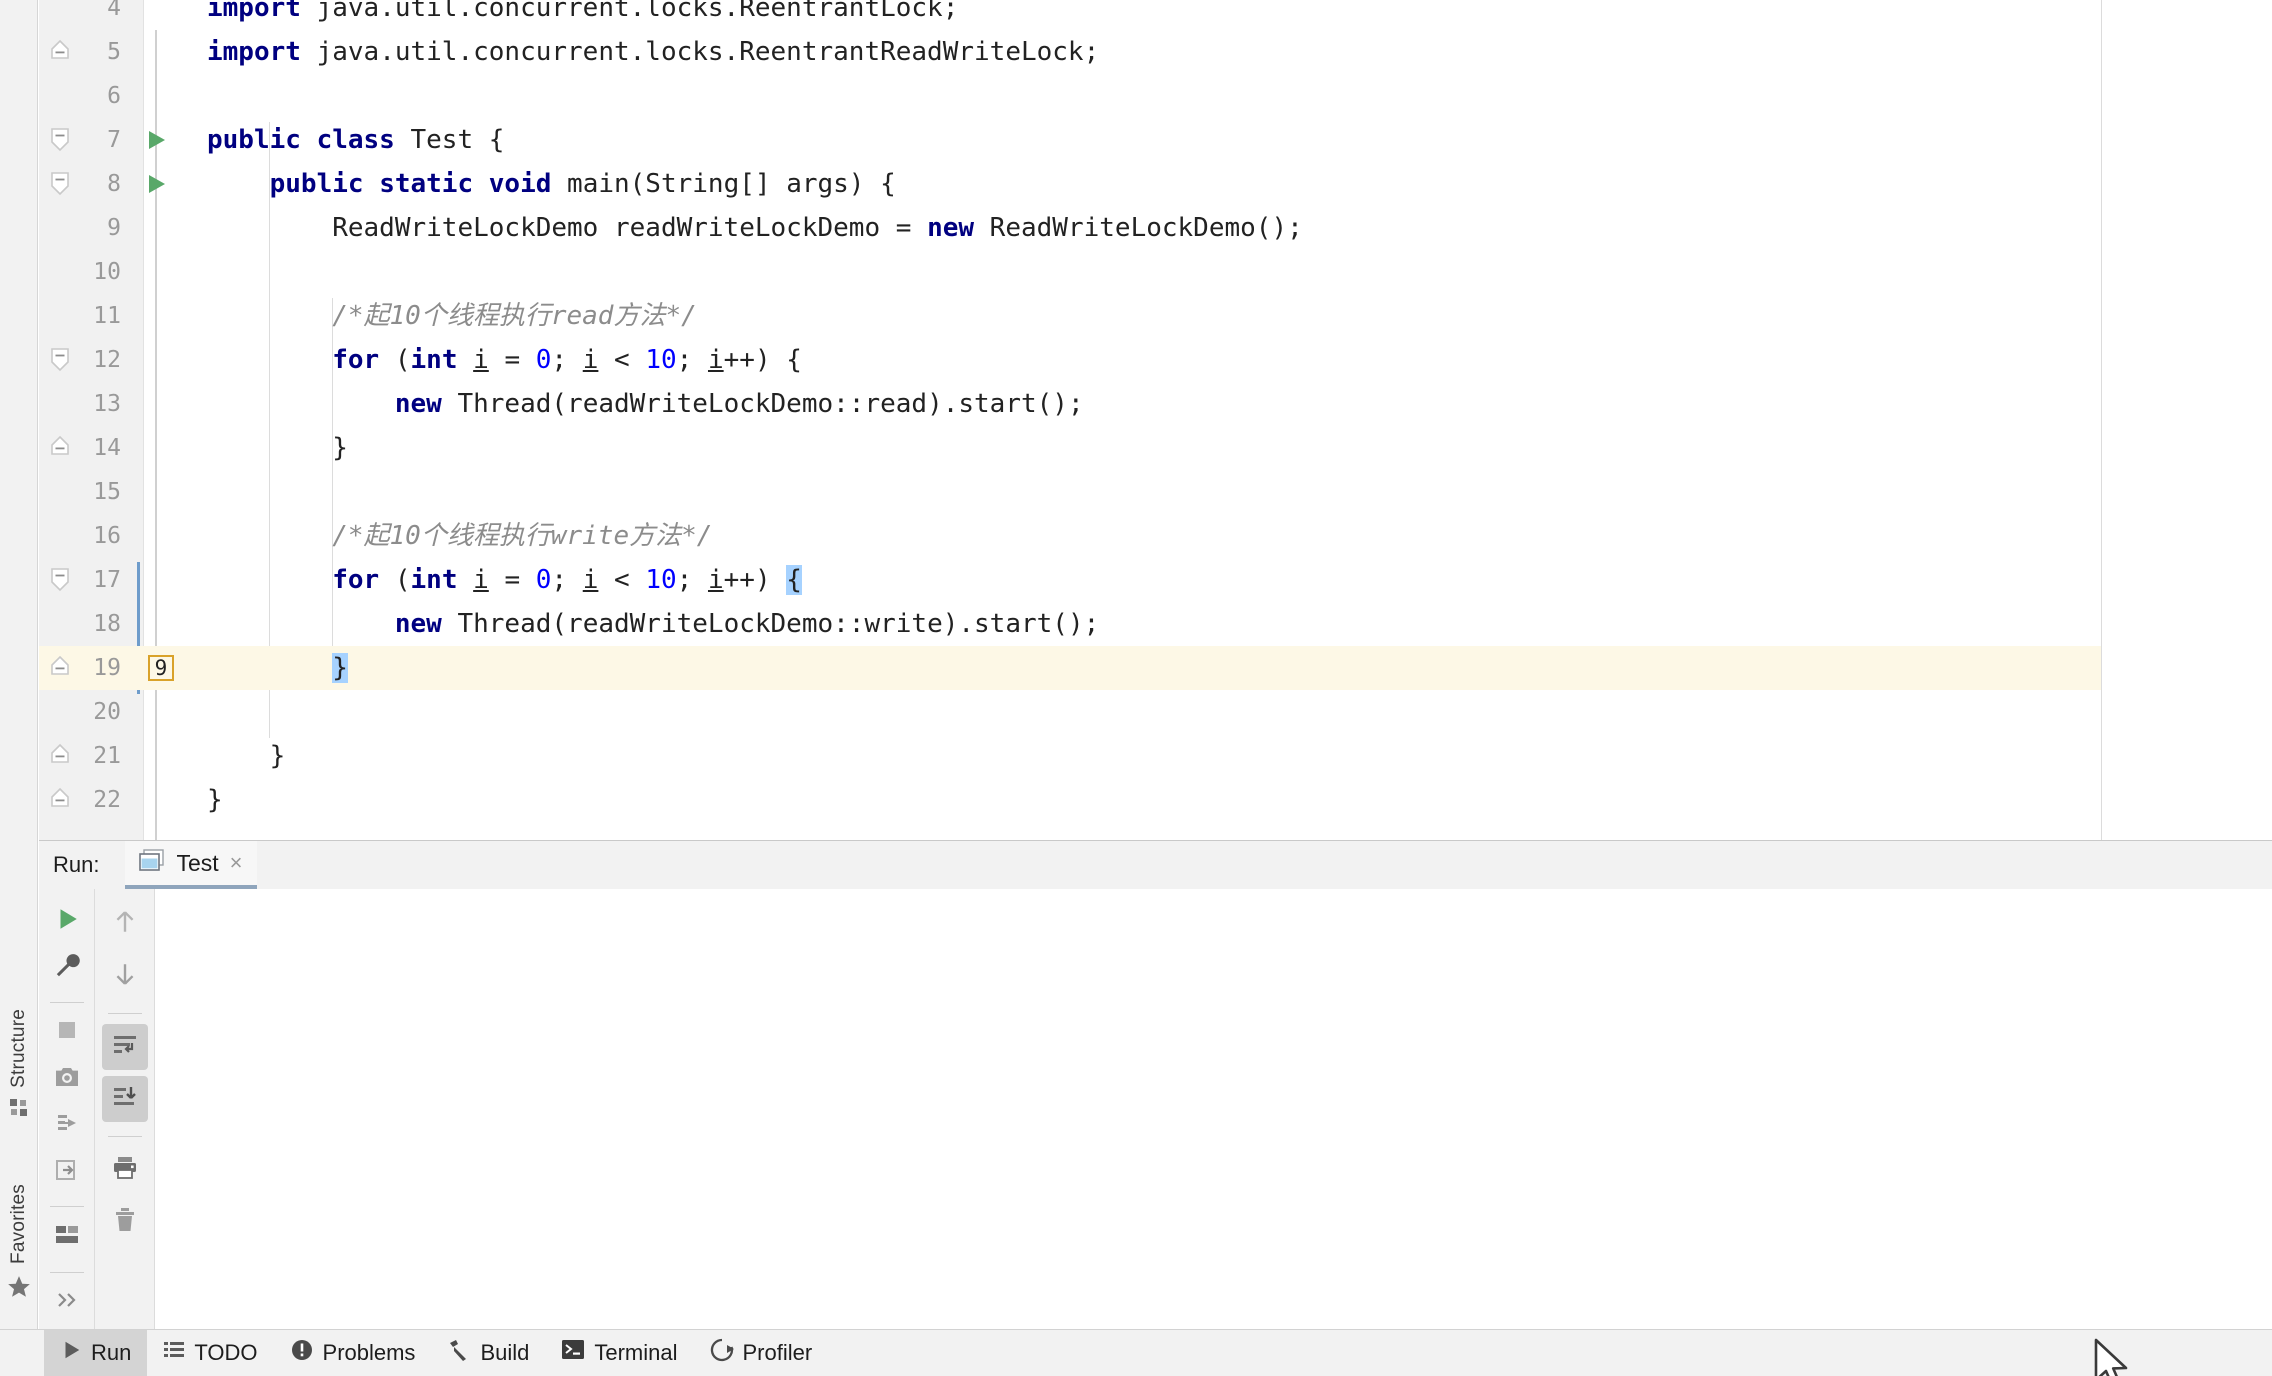 This screenshot has width=2272, height=1376. Describe the element at coordinates (777, 1352) in the screenshot. I see `status-bar-item-label: Profiler` at that location.